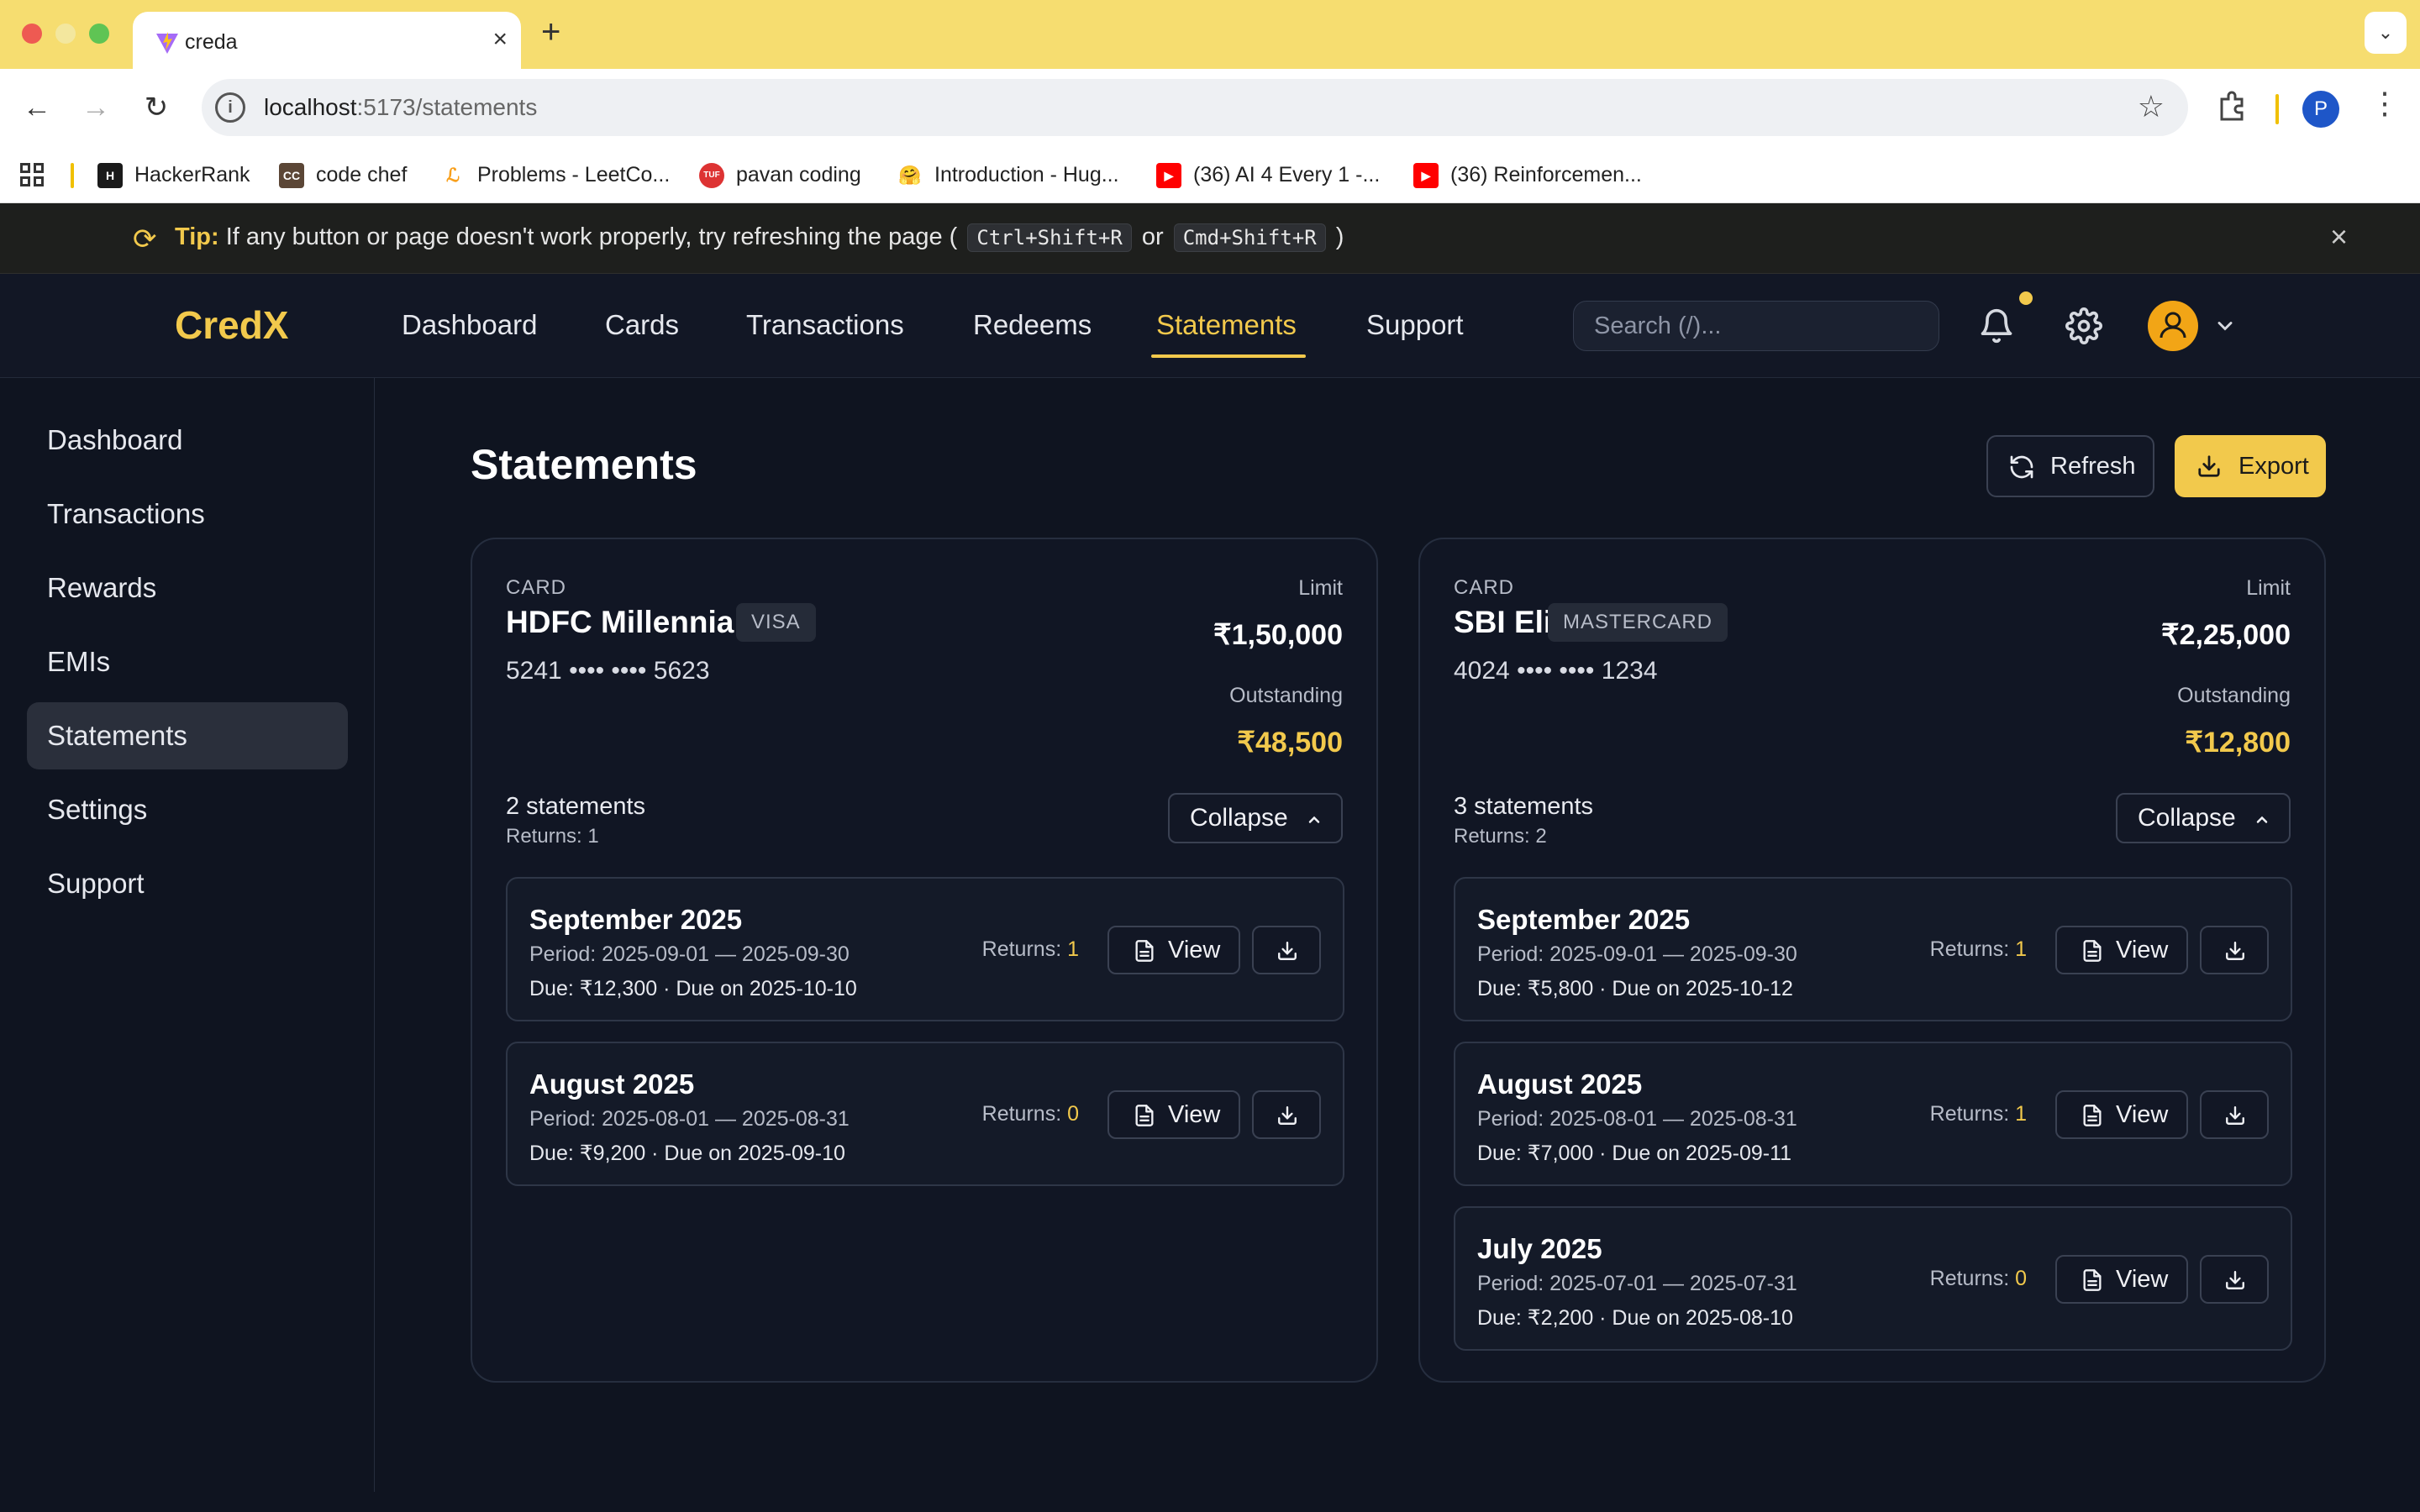 Image resolution: width=2420 pixels, height=1512 pixels. I want to click on browser-tab-bar: creda × + ⌄, so click(1210, 34).